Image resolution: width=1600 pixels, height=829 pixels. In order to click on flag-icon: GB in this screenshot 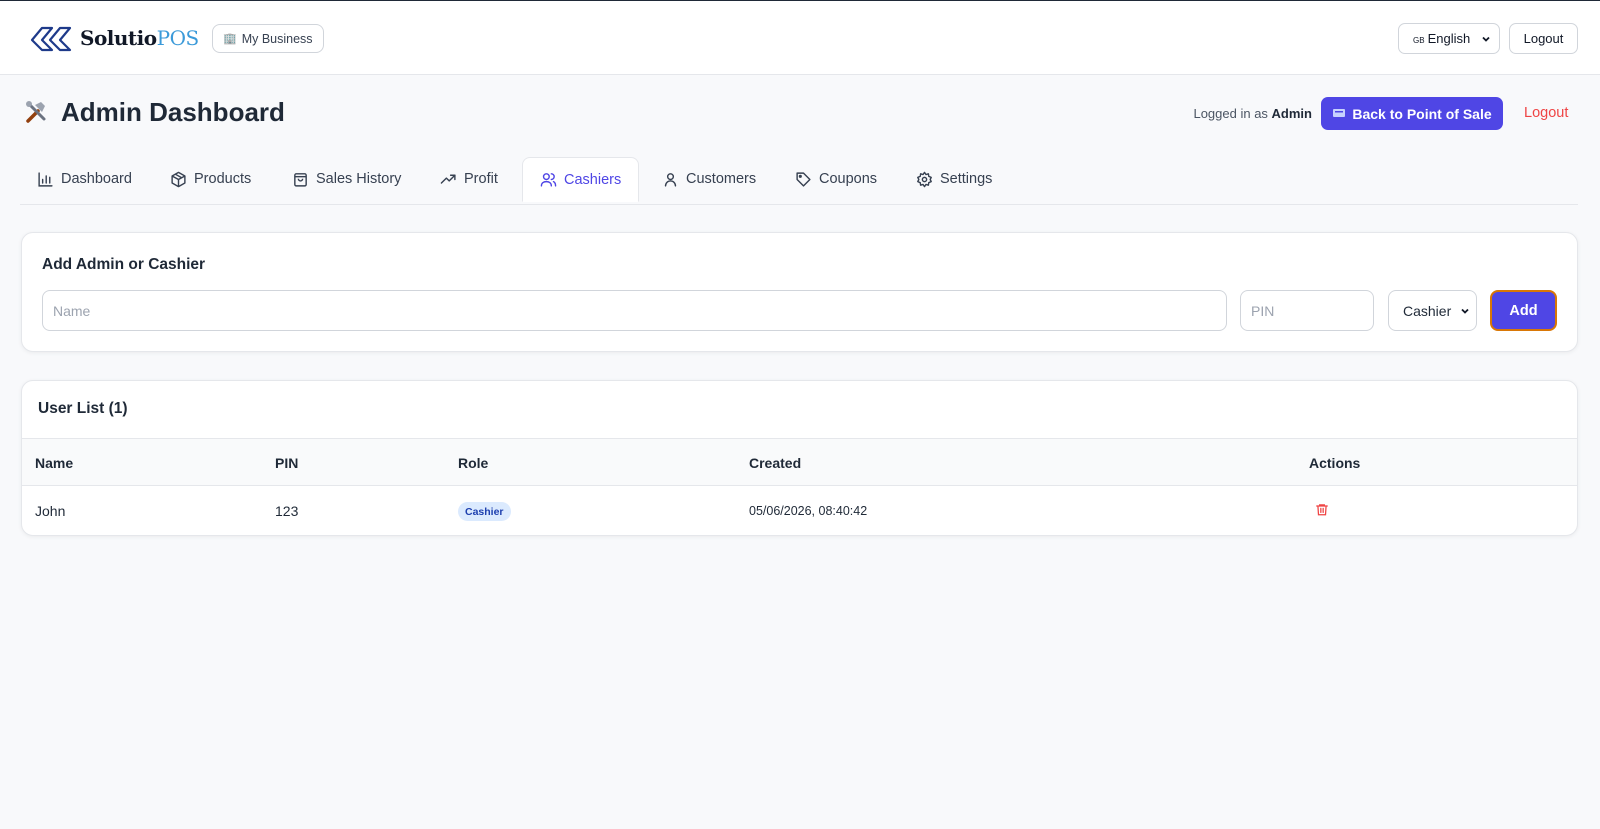, I will do `click(1419, 40)`.